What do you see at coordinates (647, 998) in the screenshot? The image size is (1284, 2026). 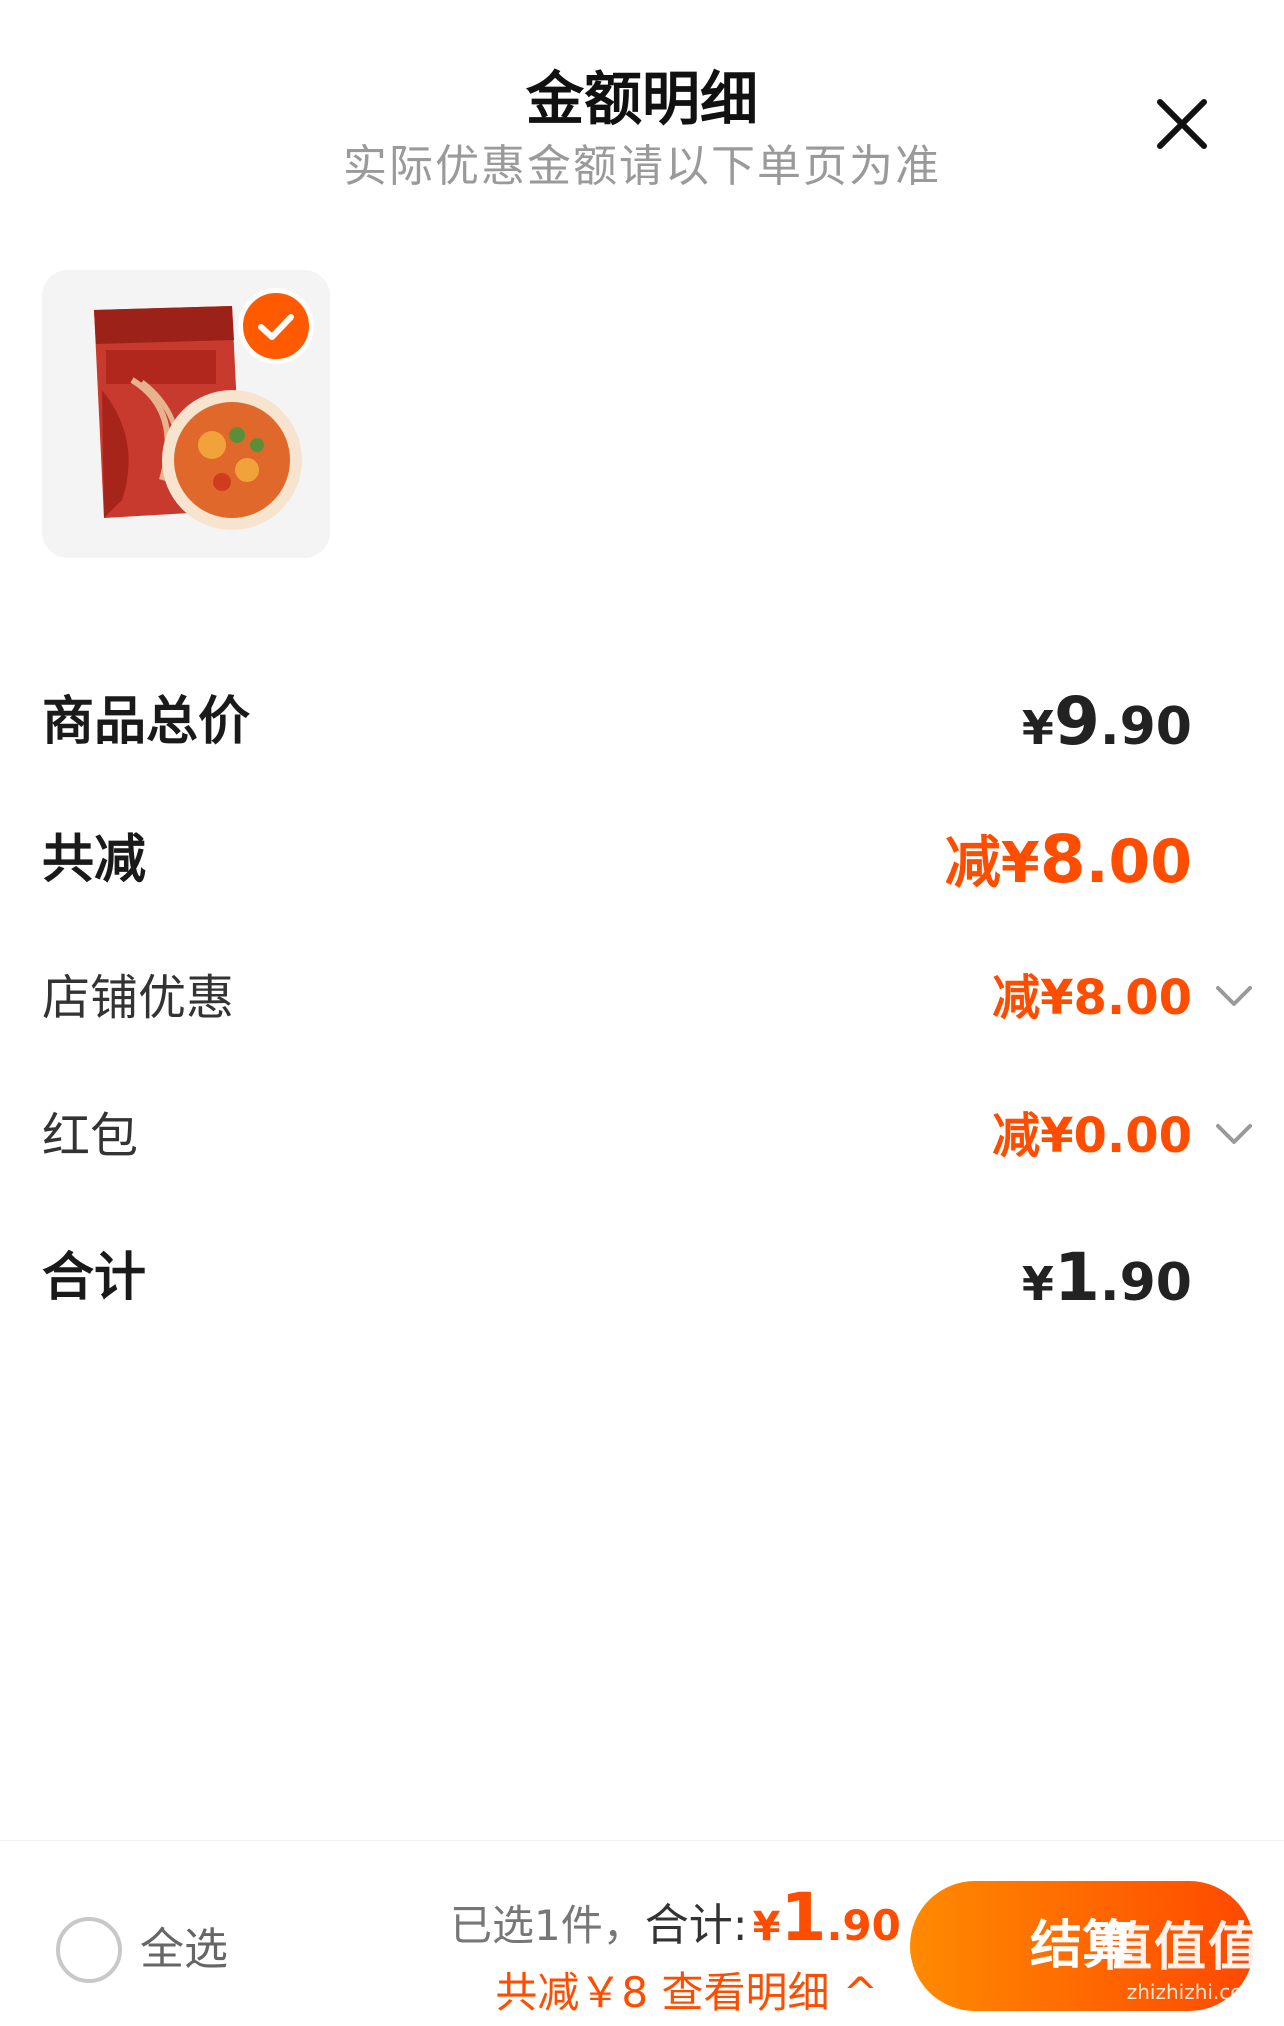 I see `row-shop-coupon: 店铺优惠 减¥8.00` at bounding box center [647, 998].